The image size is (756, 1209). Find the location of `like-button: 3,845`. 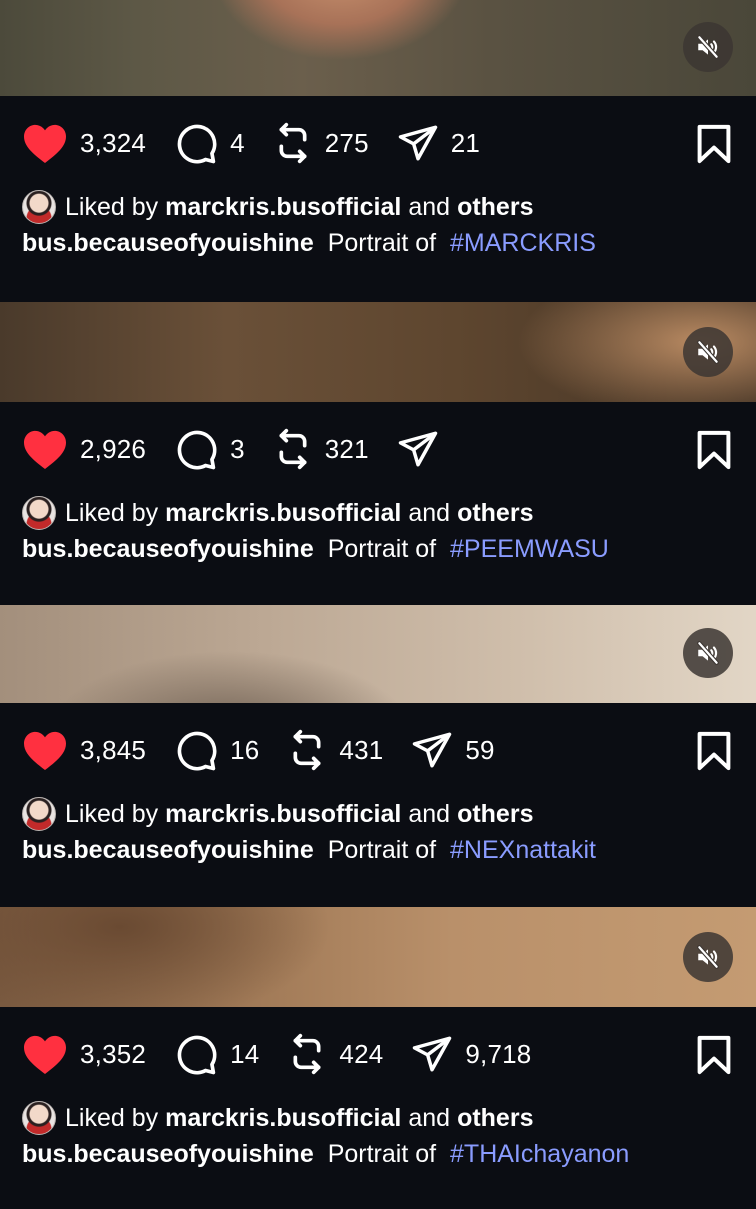

like-button: 3,845 is located at coordinates (98, 750).